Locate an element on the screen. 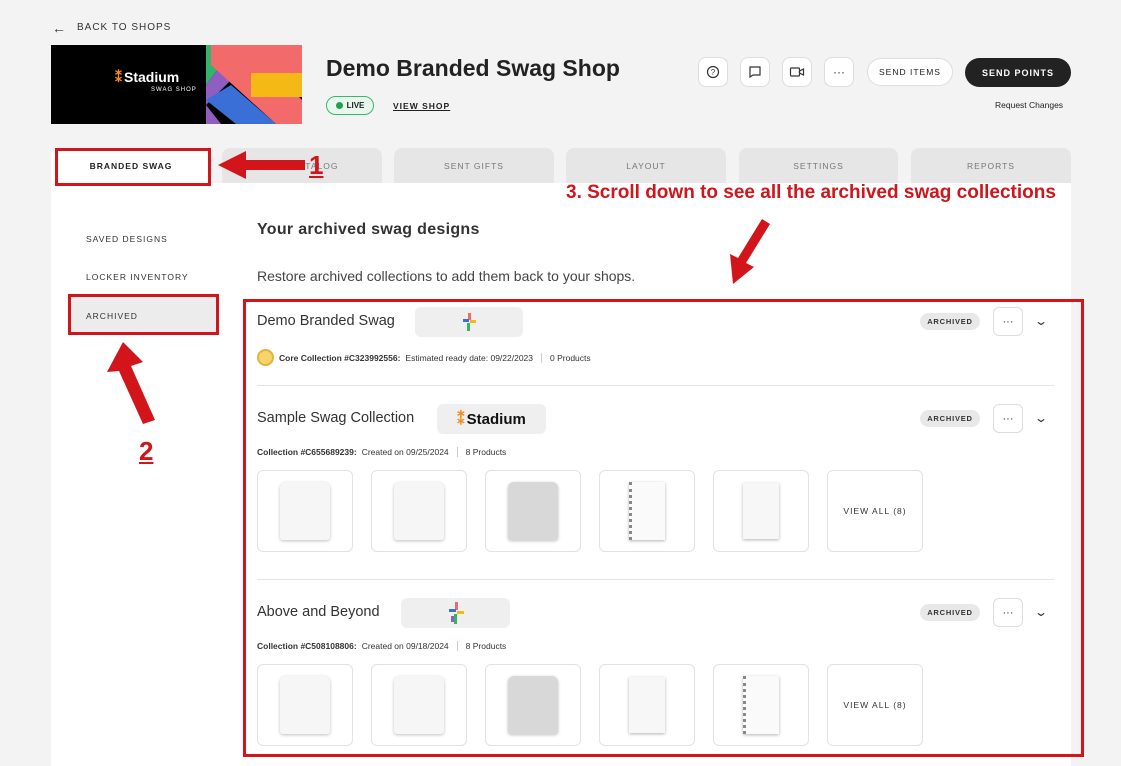 This screenshot has width=1121, height=766. annotation-step-1: 1 is located at coordinates (316, 165).